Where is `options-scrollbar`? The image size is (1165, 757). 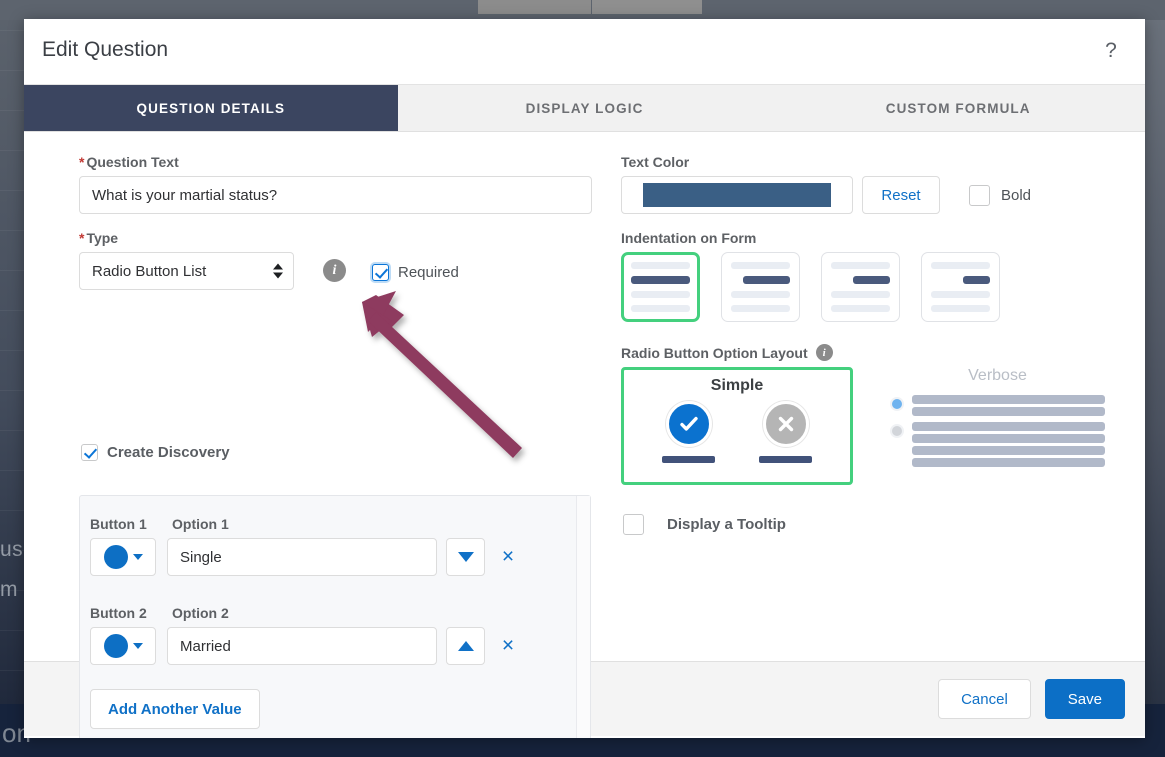 options-scrollbar is located at coordinates (583, 617).